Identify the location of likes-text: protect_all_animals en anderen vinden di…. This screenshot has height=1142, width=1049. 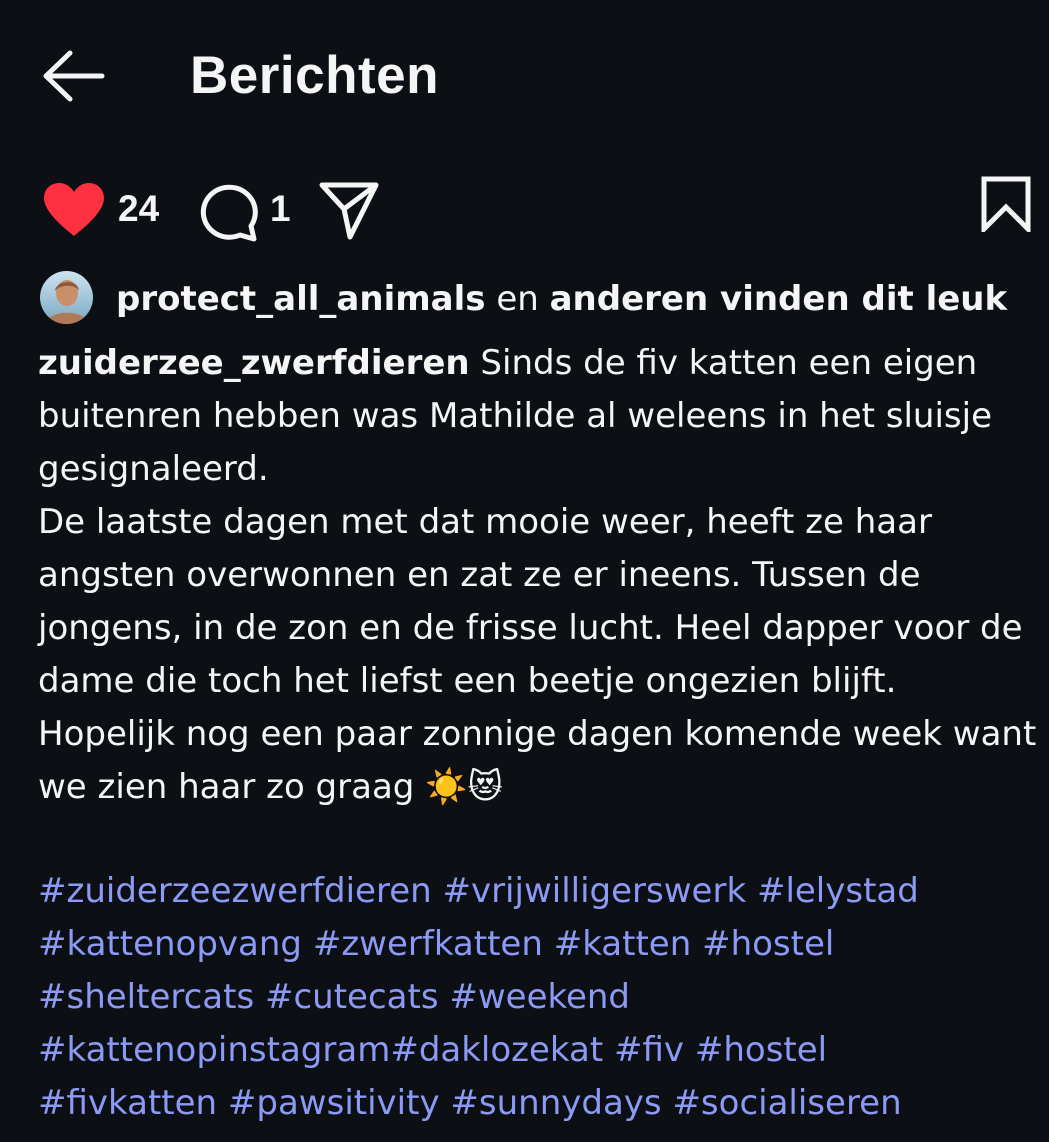
(561, 299).